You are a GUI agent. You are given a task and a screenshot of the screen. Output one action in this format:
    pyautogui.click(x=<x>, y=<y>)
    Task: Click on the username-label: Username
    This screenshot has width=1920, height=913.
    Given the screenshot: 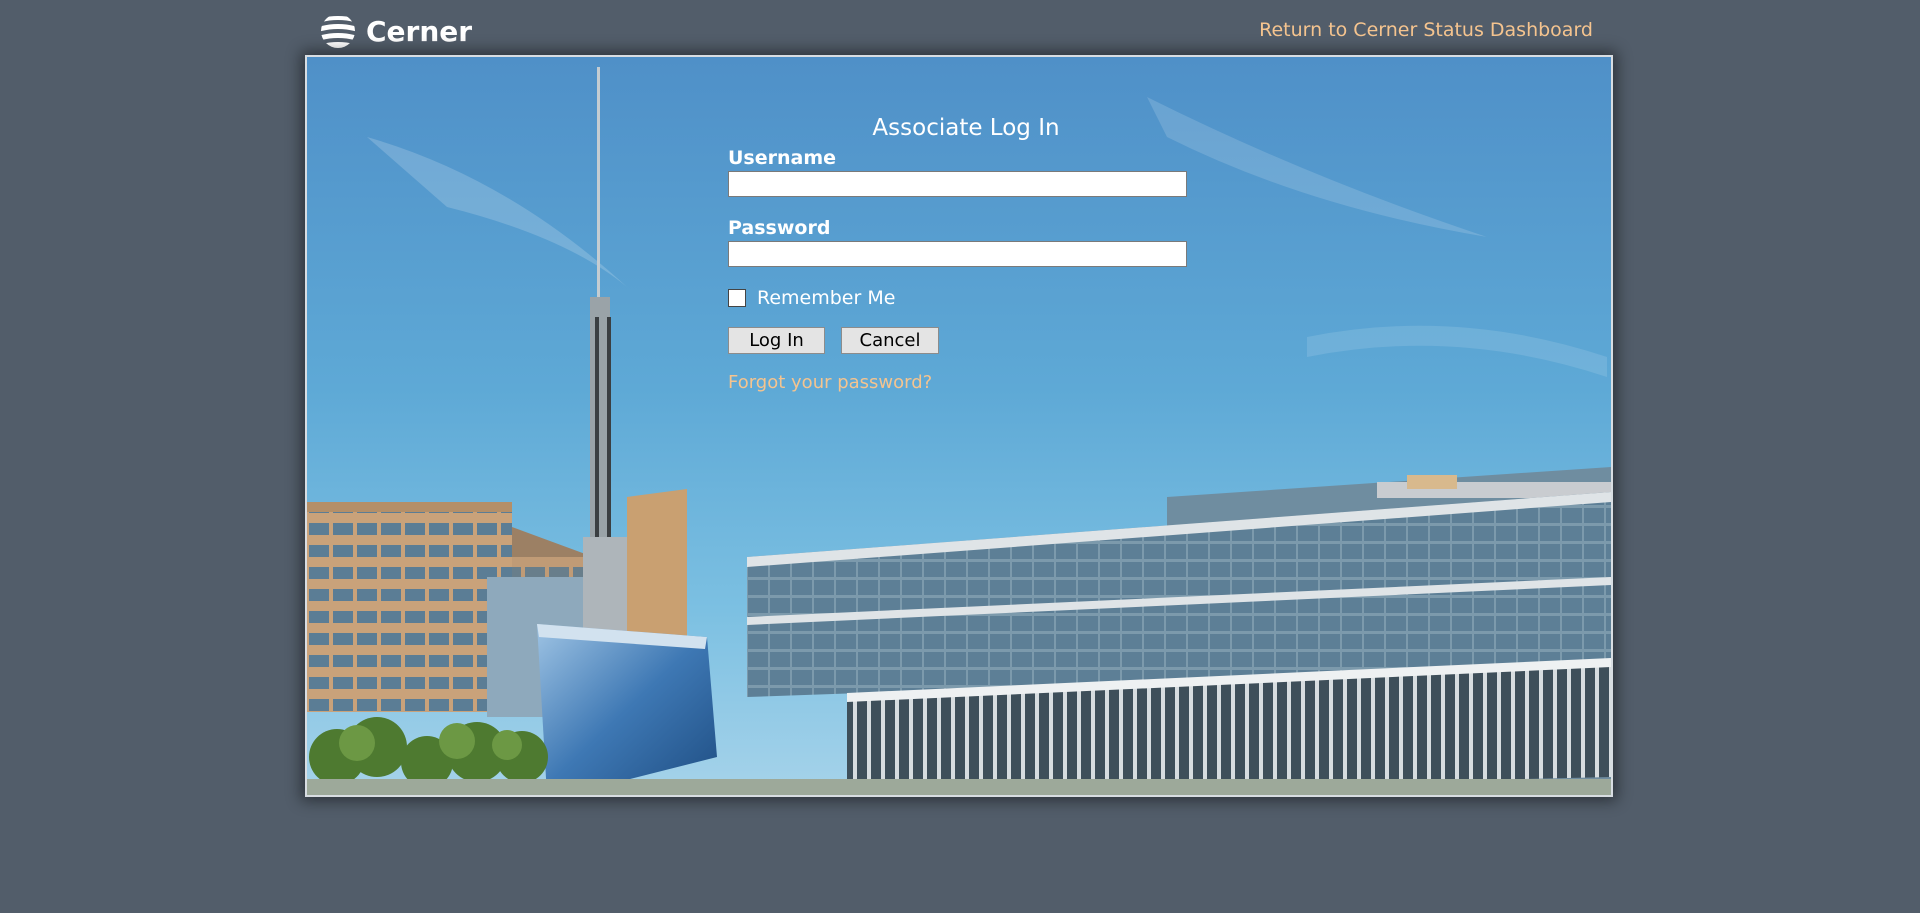 What is the action you would take?
    pyautogui.click(x=782, y=158)
    